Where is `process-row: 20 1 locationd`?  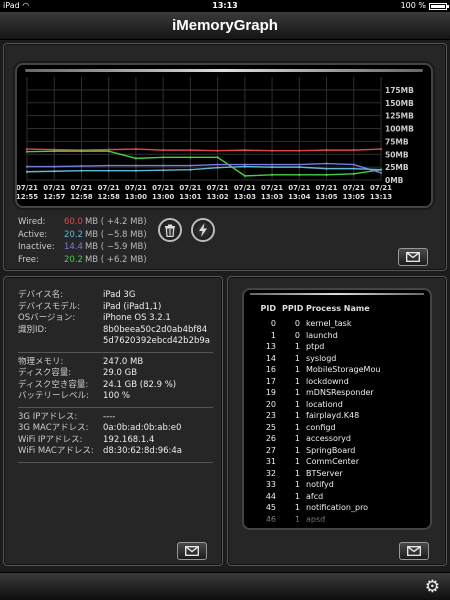
process-row: 20 1 locationd is located at coordinates (335, 405).